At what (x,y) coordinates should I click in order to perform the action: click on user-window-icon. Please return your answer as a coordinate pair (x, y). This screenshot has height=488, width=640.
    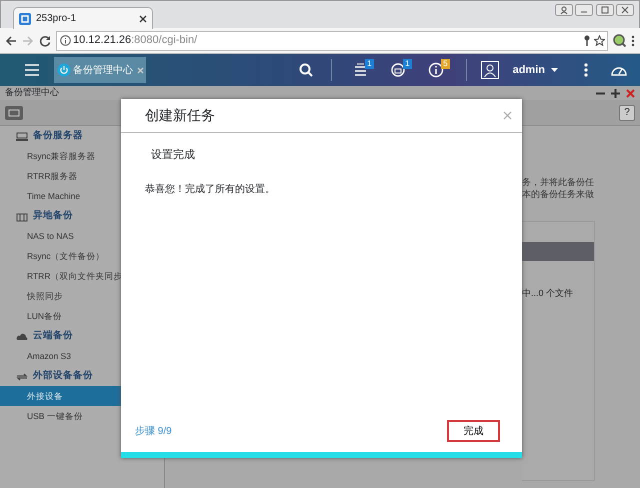
    Looking at the image, I should click on (563, 10).